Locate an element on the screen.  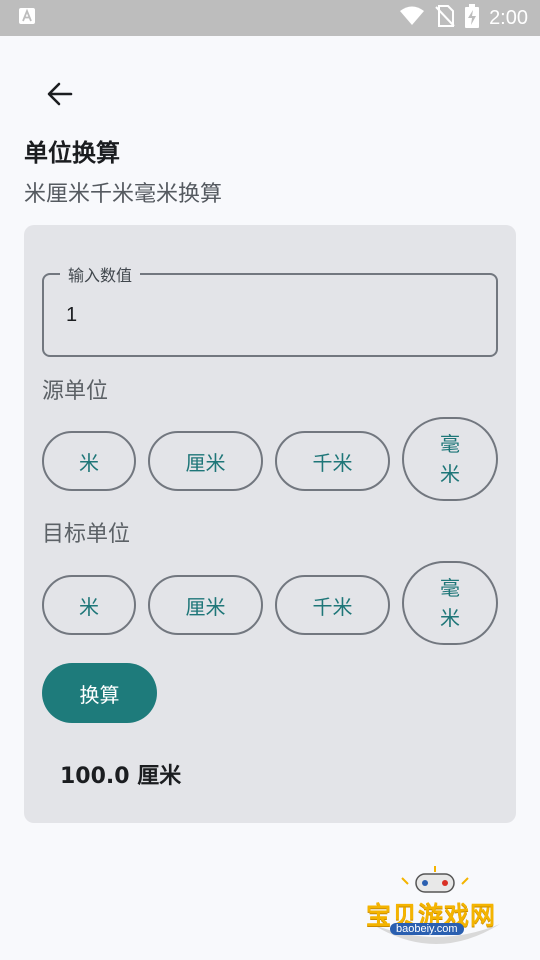
source-unit-label: 源单位 is located at coordinates (75, 391).